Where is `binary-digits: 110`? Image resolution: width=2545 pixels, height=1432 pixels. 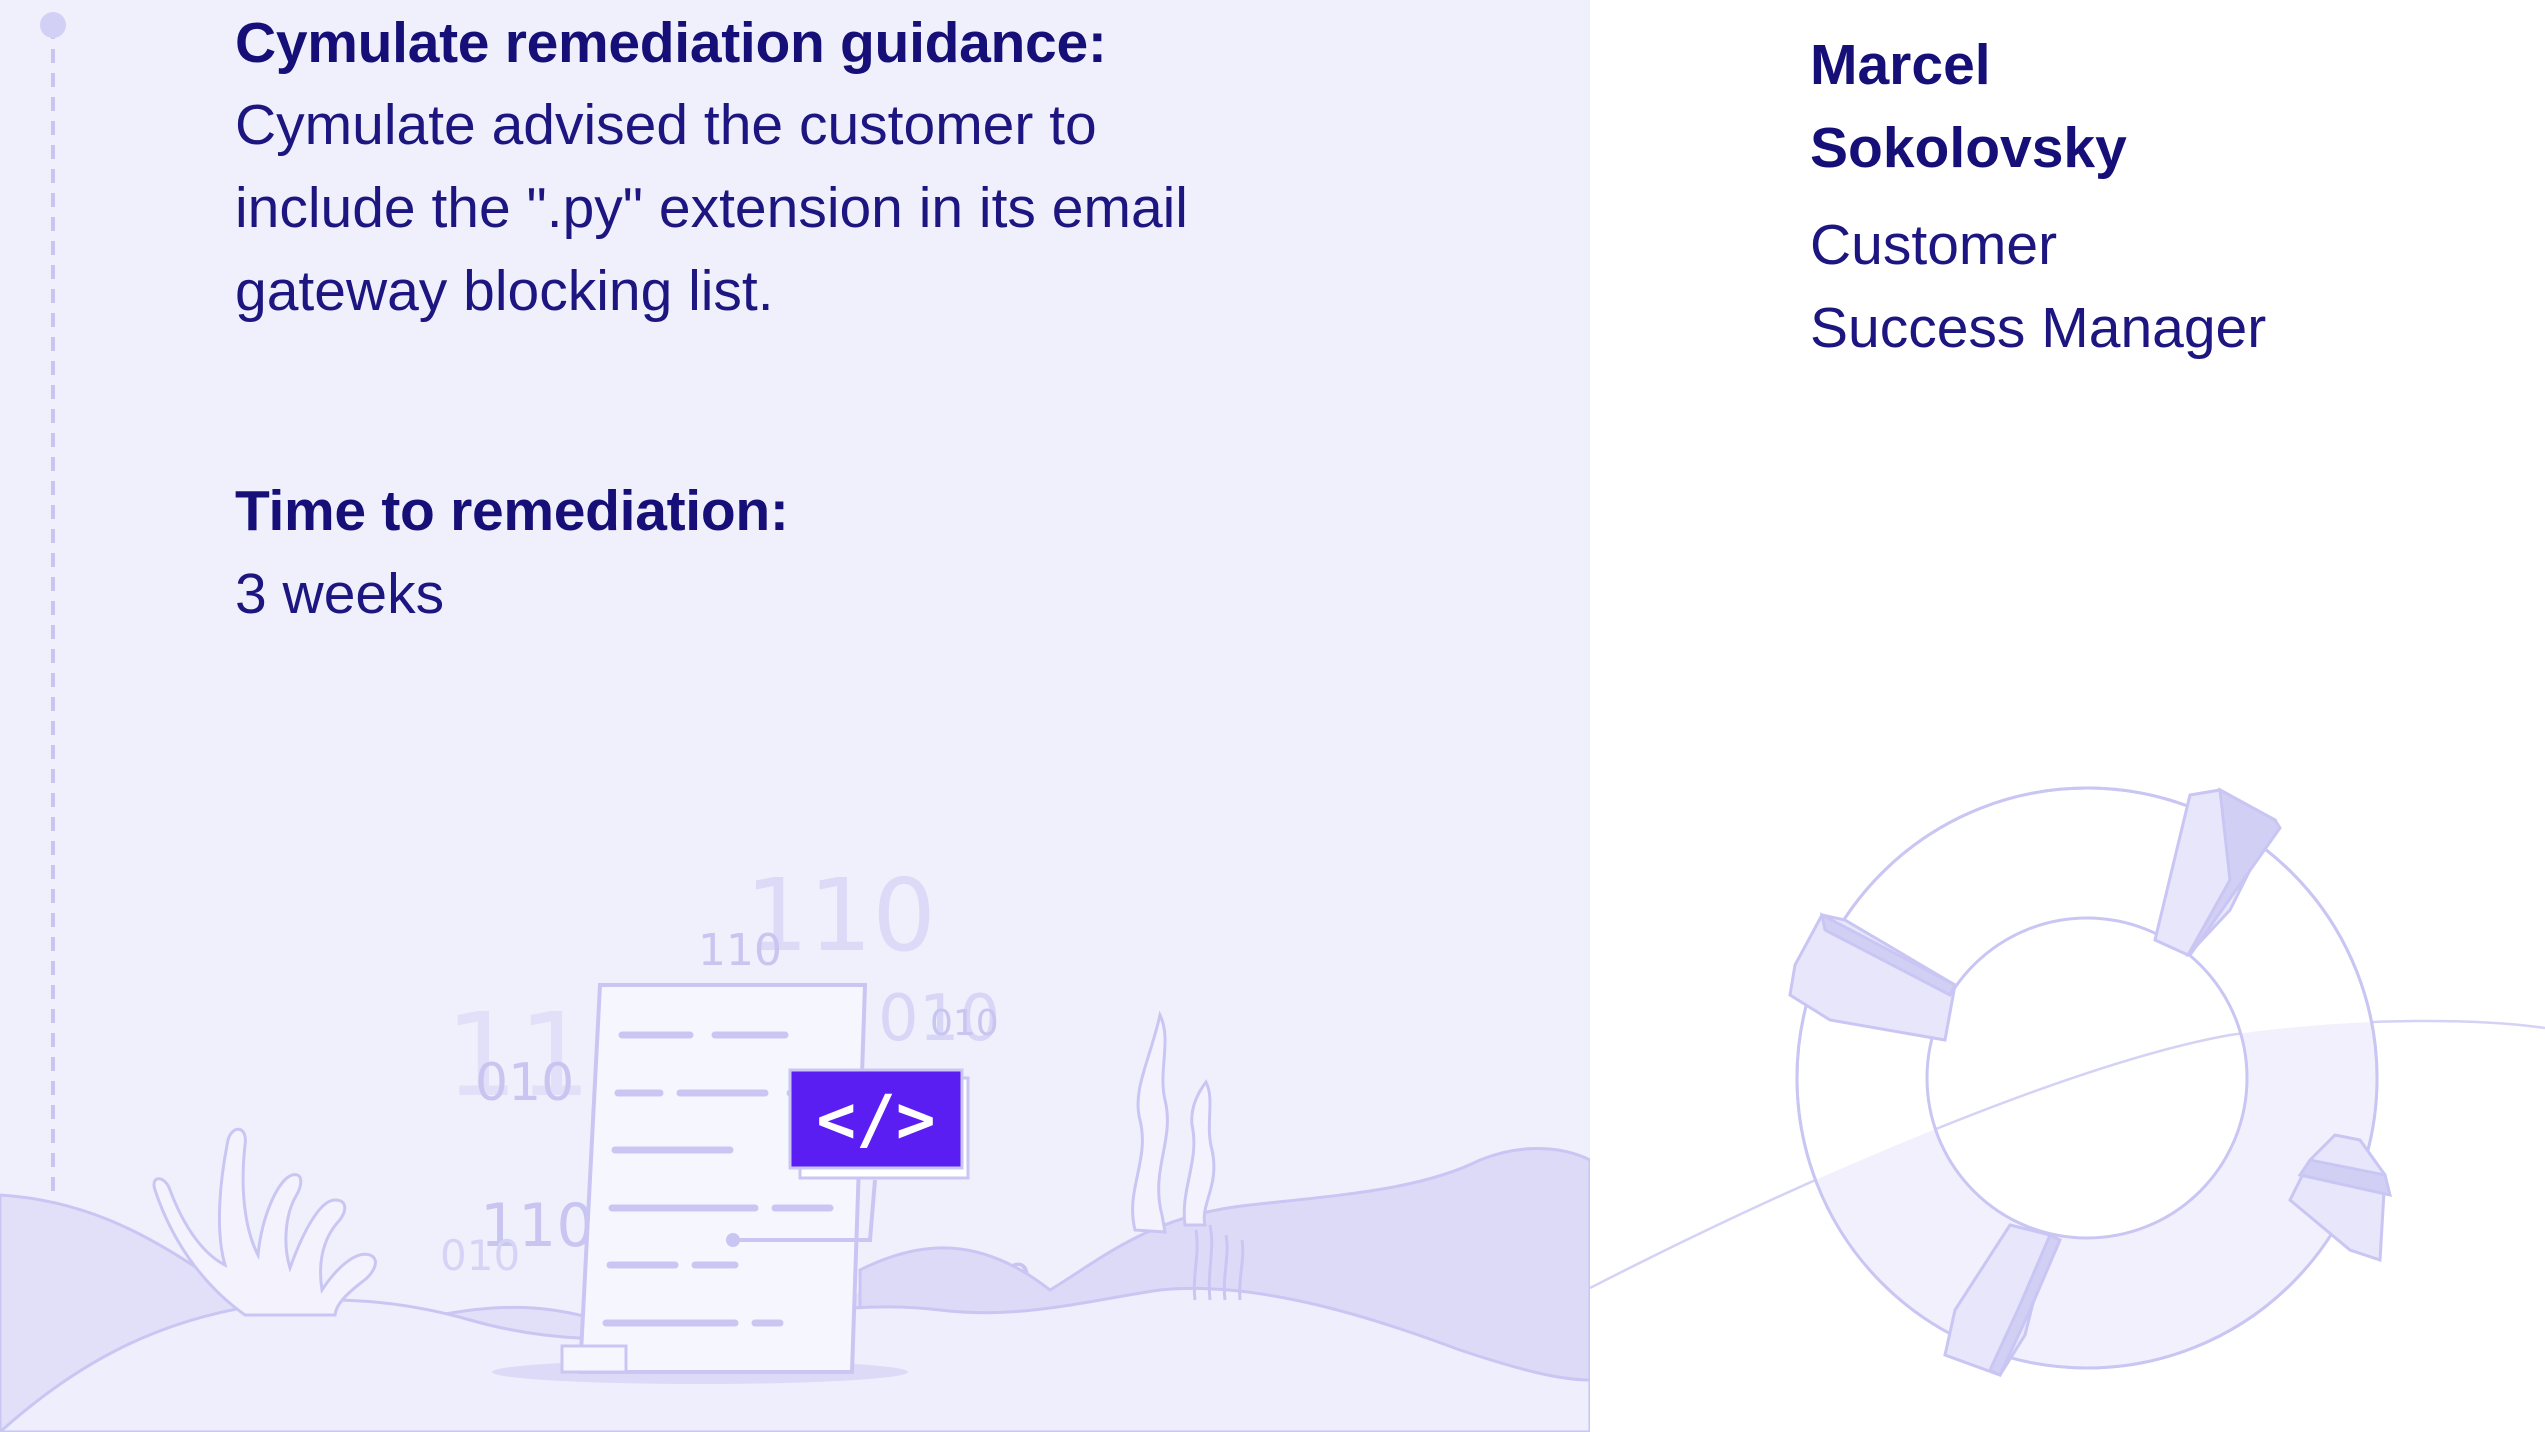 binary-digits: 110 is located at coordinates (740, 950).